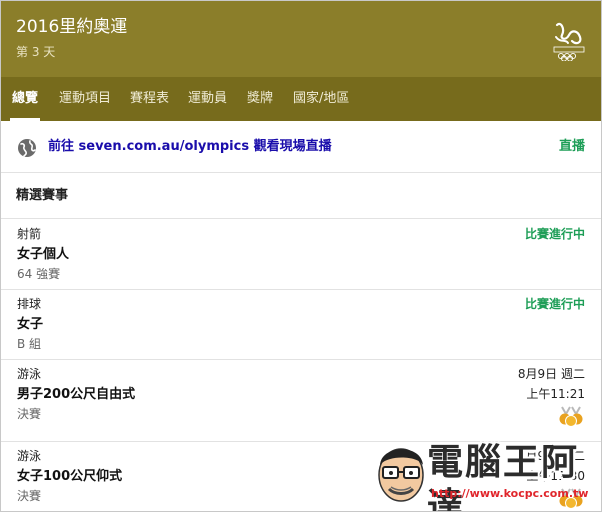  What do you see at coordinates (36, 52) in the screenshot?
I see `day-subtitle: 第 3 天` at bounding box center [36, 52].